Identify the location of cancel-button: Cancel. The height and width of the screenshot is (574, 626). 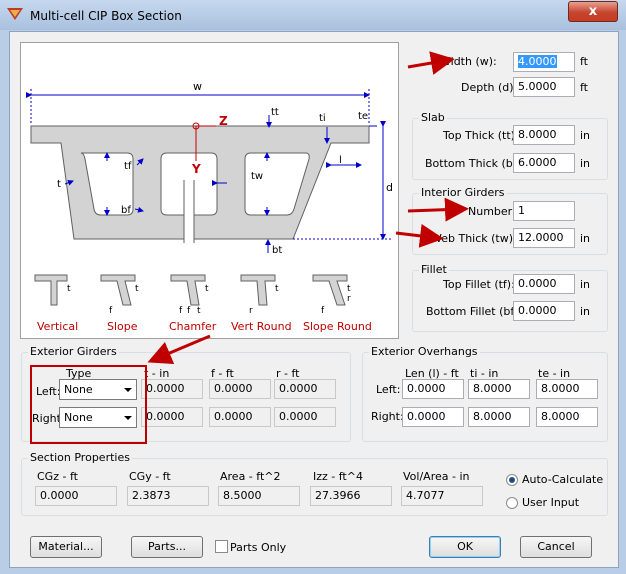
(556, 547).